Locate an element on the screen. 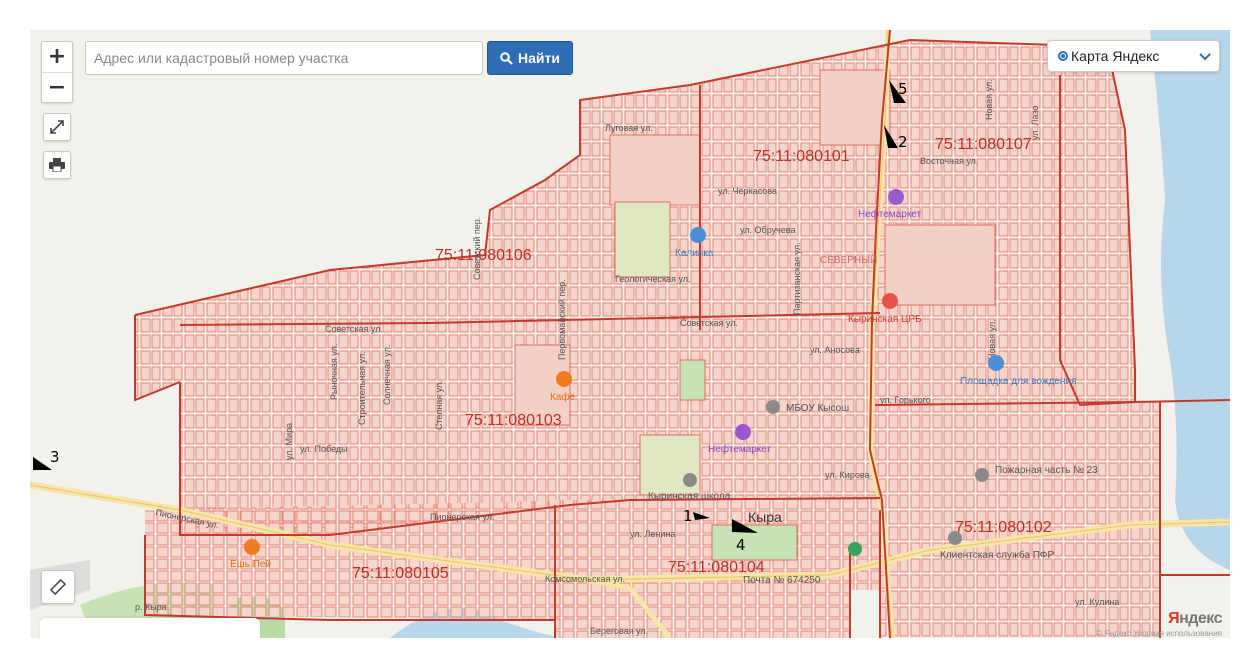 The image size is (1235, 646). svg-text: Почта № 674250 is located at coordinates (782, 580).